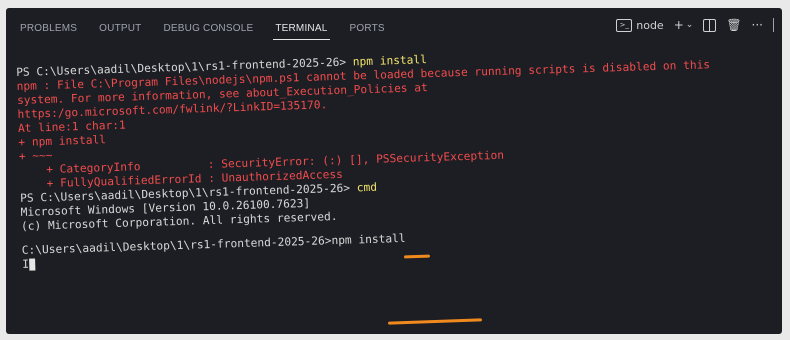 Image resolution: width=790 pixels, height=340 pixels. What do you see at coordinates (32, 264) in the screenshot?
I see `text-cursor` at bounding box center [32, 264].